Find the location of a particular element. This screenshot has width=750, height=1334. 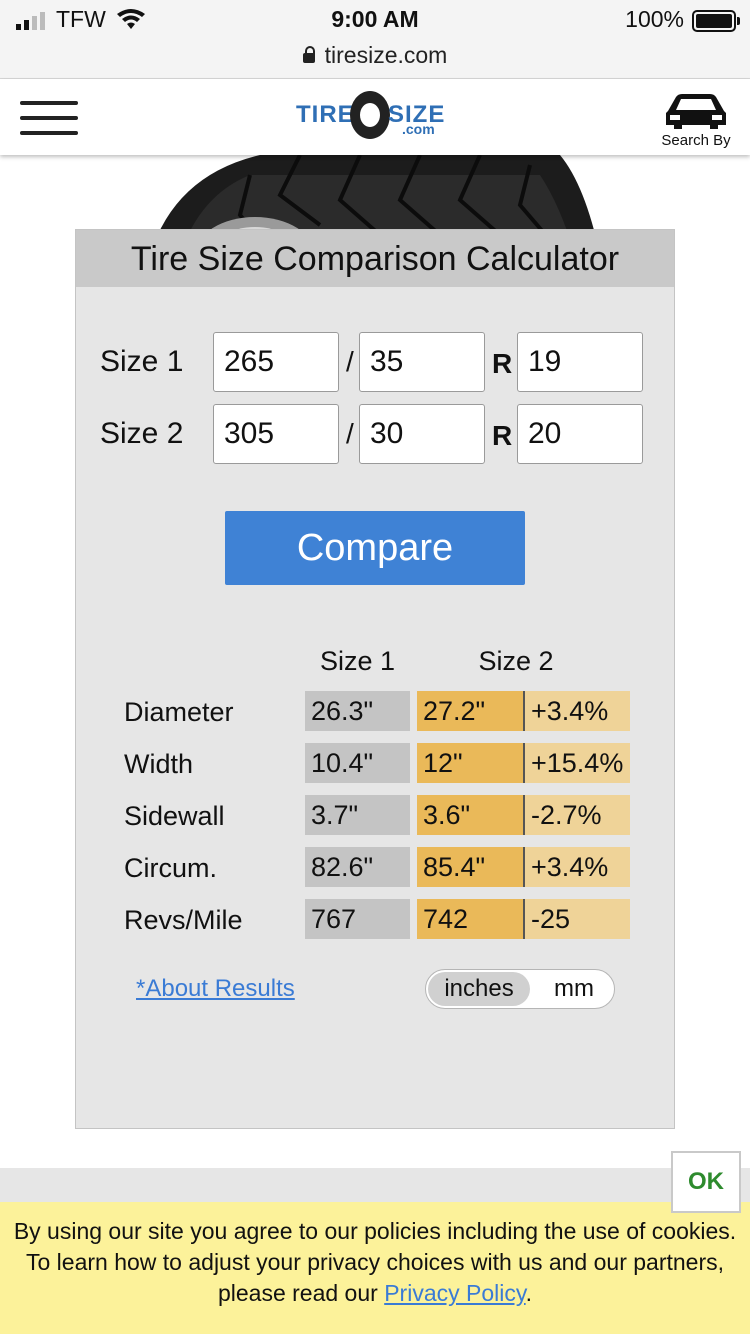

result-label-revs-mile: Revs/Mile is located at coordinates (183, 920).